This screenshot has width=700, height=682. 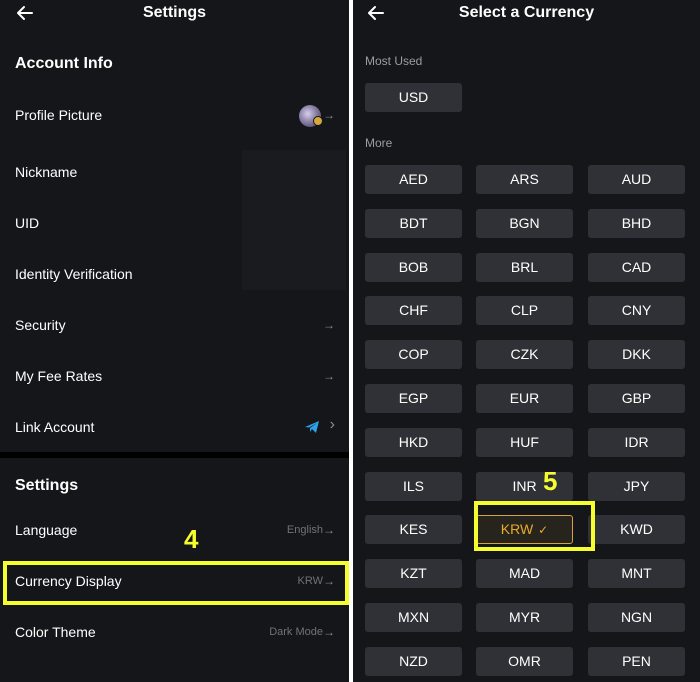 I want to click on currency-option-myr: MYR, so click(x=524, y=617).